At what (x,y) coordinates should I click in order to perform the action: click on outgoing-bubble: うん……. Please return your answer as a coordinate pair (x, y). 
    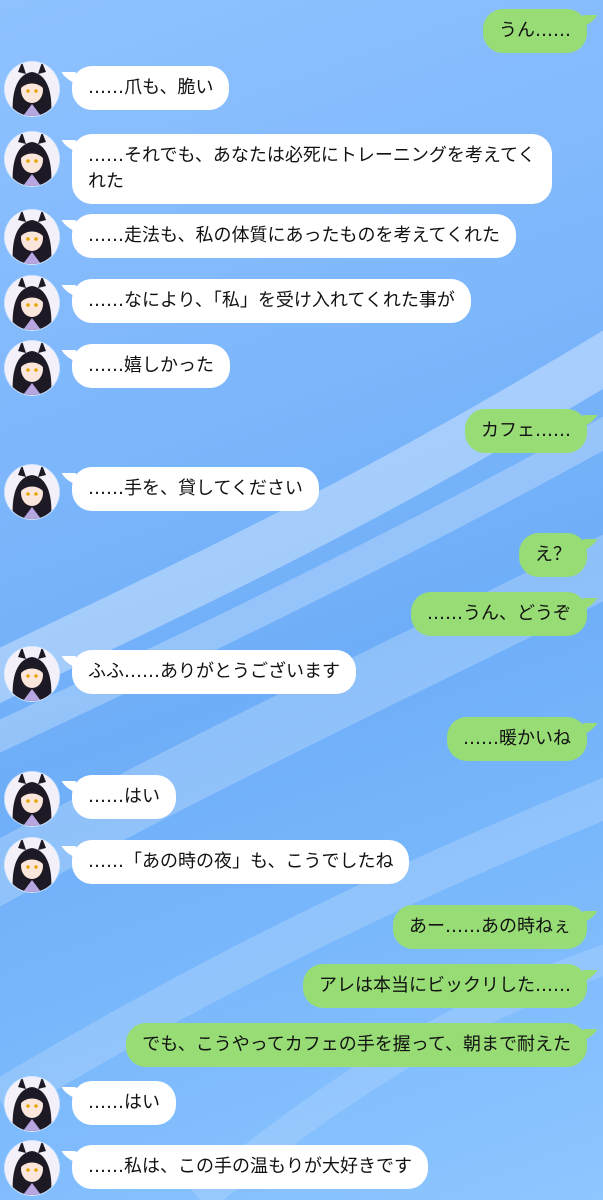
    Looking at the image, I should click on (535, 31).